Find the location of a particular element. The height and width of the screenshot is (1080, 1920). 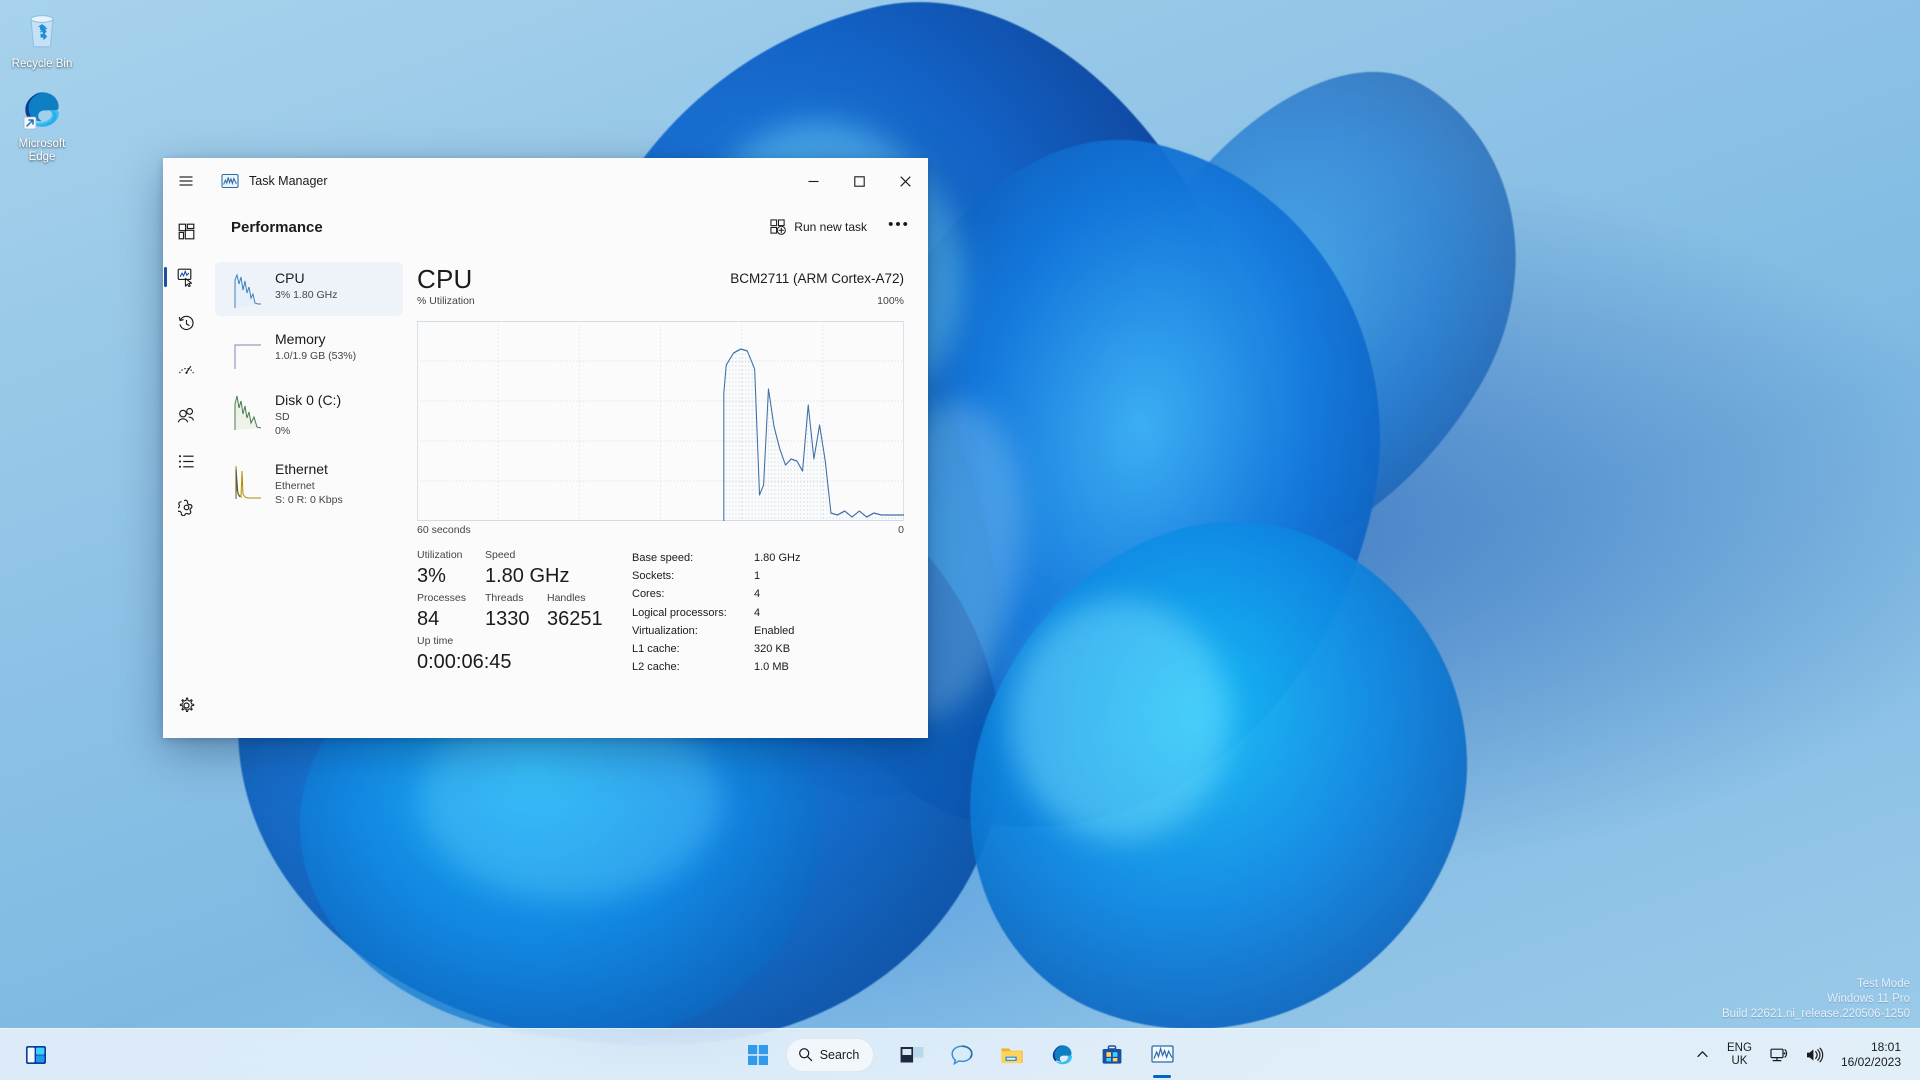

resource-item-text: Ethernet Ethernet S: 0 R: 0 Kbps is located at coordinates (309, 484).